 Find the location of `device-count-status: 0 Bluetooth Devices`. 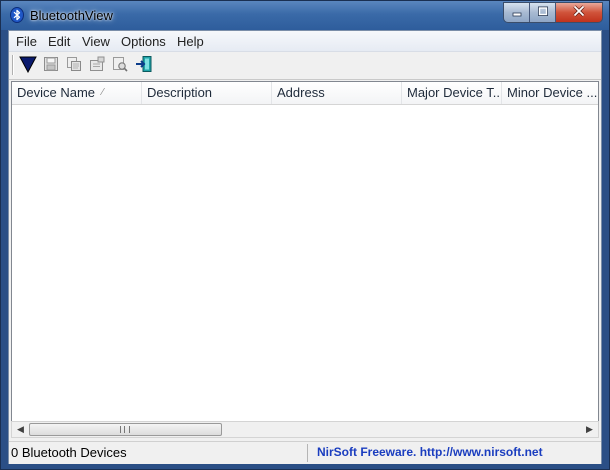

device-count-status: 0 Bluetooth Devices is located at coordinates (69, 452).